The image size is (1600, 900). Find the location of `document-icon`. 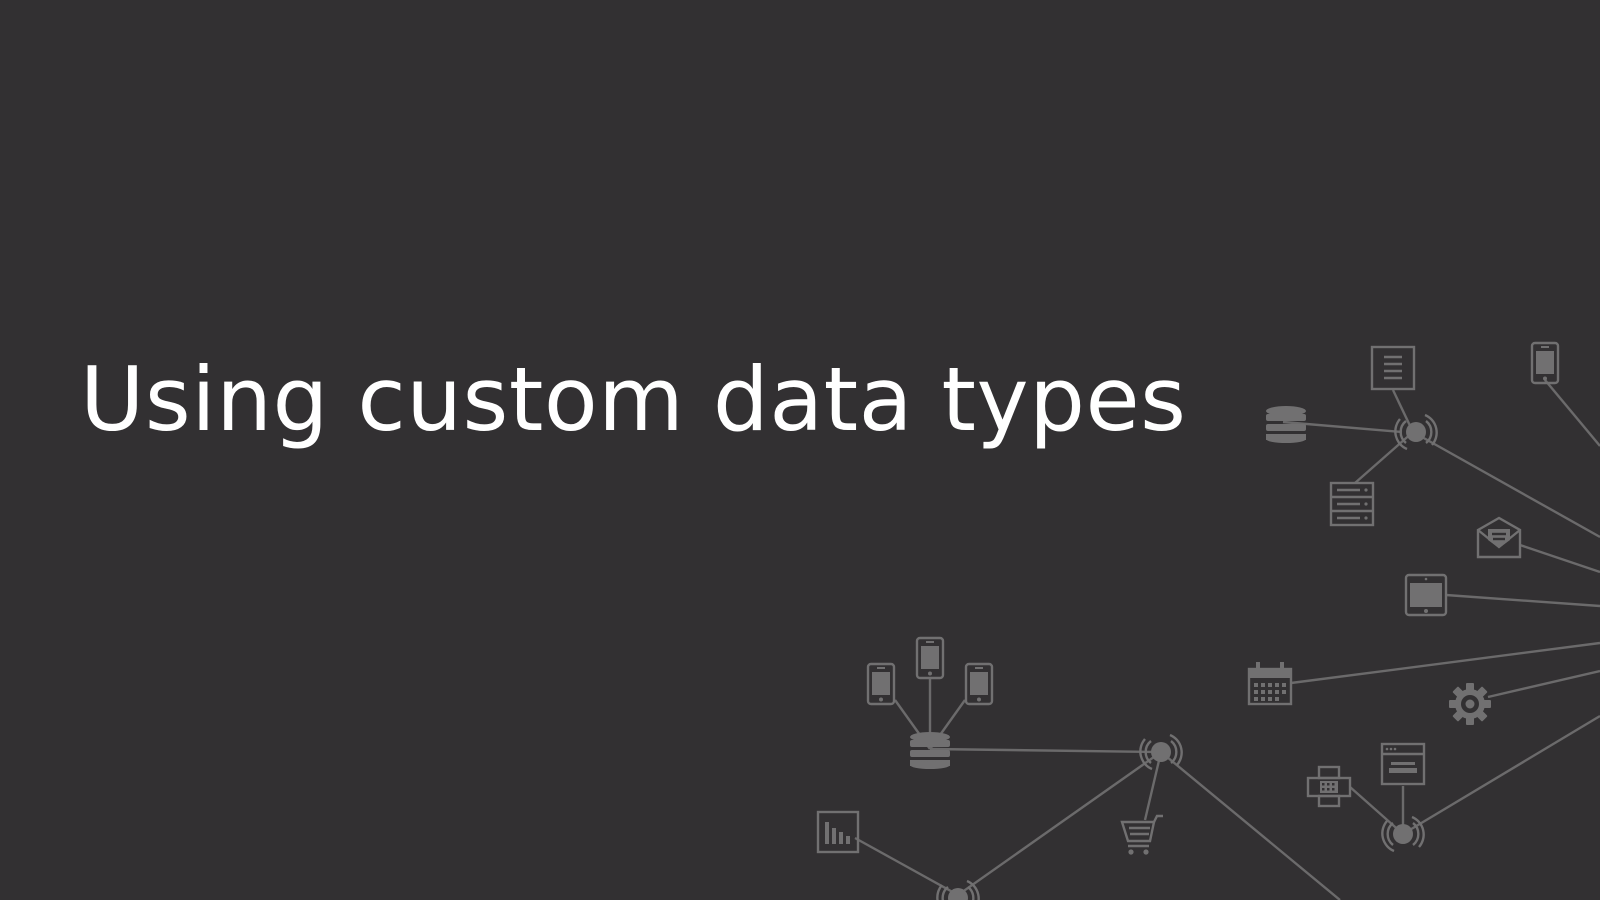

document-icon is located at coordinates (1393, 368).